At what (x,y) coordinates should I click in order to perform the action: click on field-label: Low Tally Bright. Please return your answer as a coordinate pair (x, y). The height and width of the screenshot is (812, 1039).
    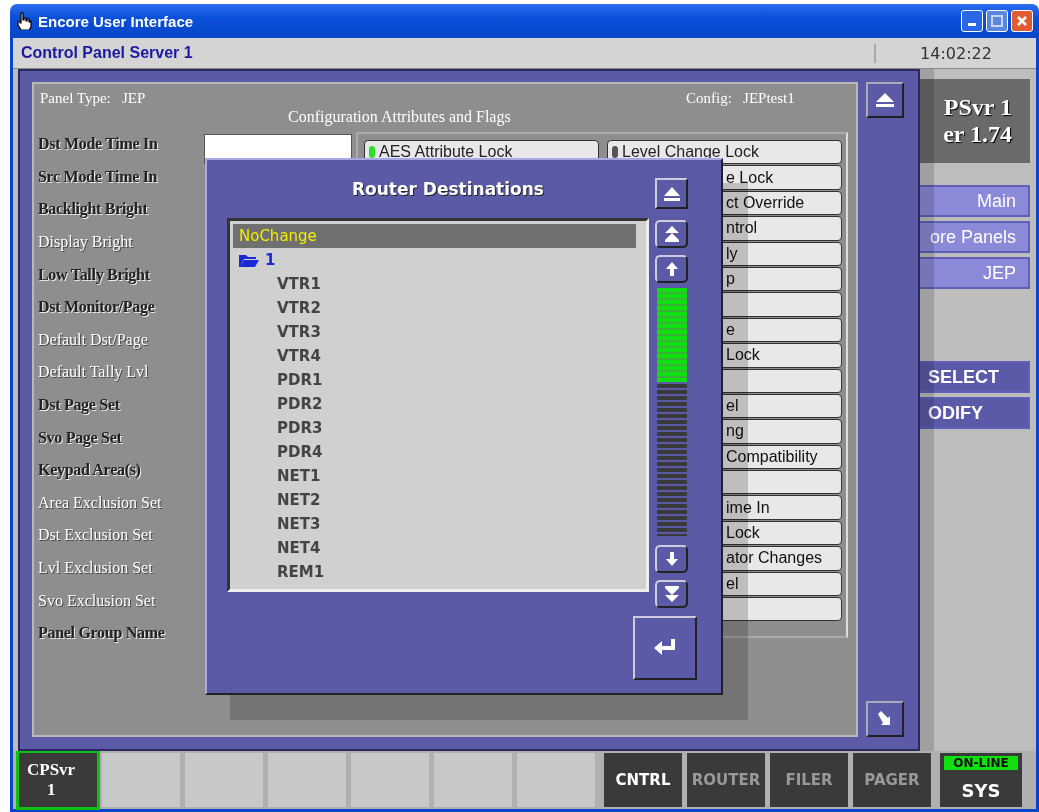
    Looking at the image, I should click on (94, 275).